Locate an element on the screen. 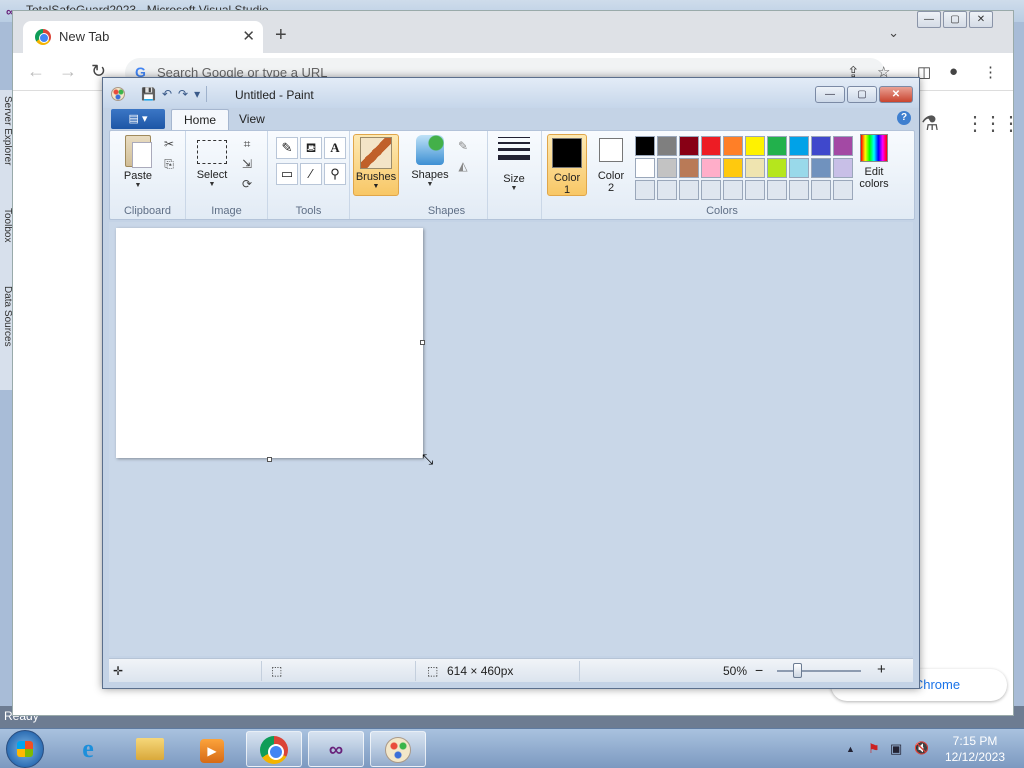  zoom-in-button: + is located at coordinates (881, 669).